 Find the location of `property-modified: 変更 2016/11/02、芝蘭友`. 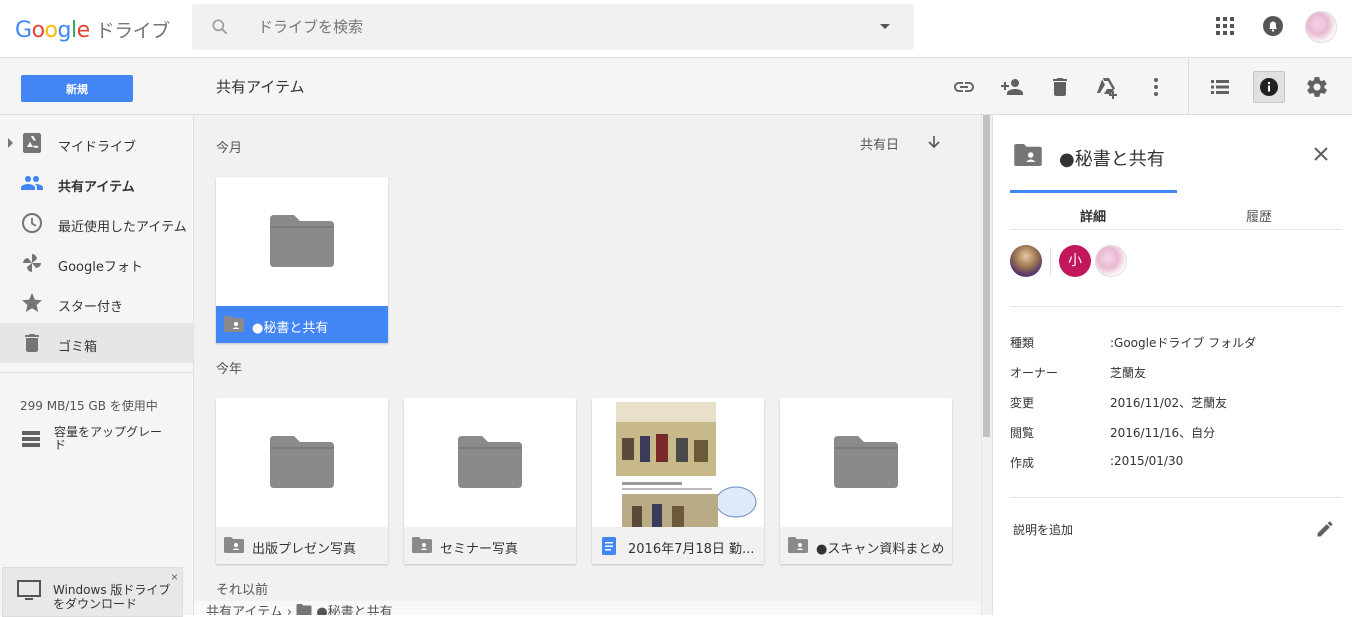

property-modified: 変更 2016/11/02、芝蘭友 is located at coordinates (1118, 402).